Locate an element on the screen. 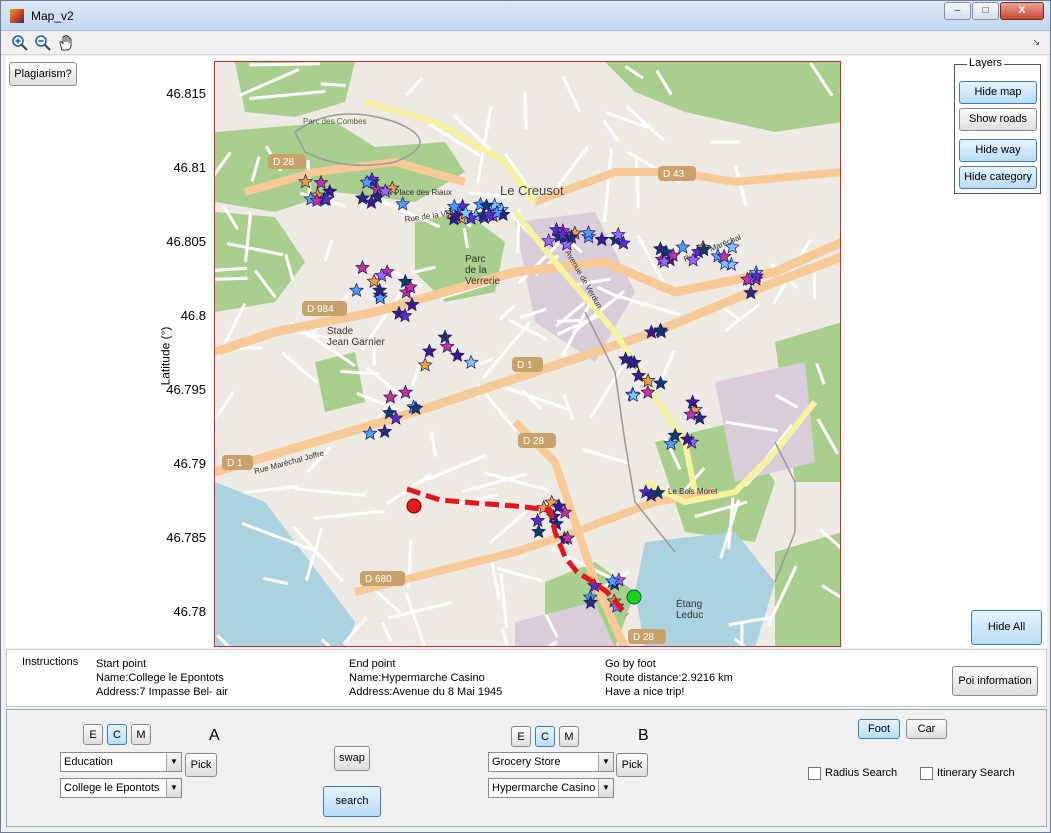  y-axis-label: Latitude (°) is located at coordinates (165, 356).